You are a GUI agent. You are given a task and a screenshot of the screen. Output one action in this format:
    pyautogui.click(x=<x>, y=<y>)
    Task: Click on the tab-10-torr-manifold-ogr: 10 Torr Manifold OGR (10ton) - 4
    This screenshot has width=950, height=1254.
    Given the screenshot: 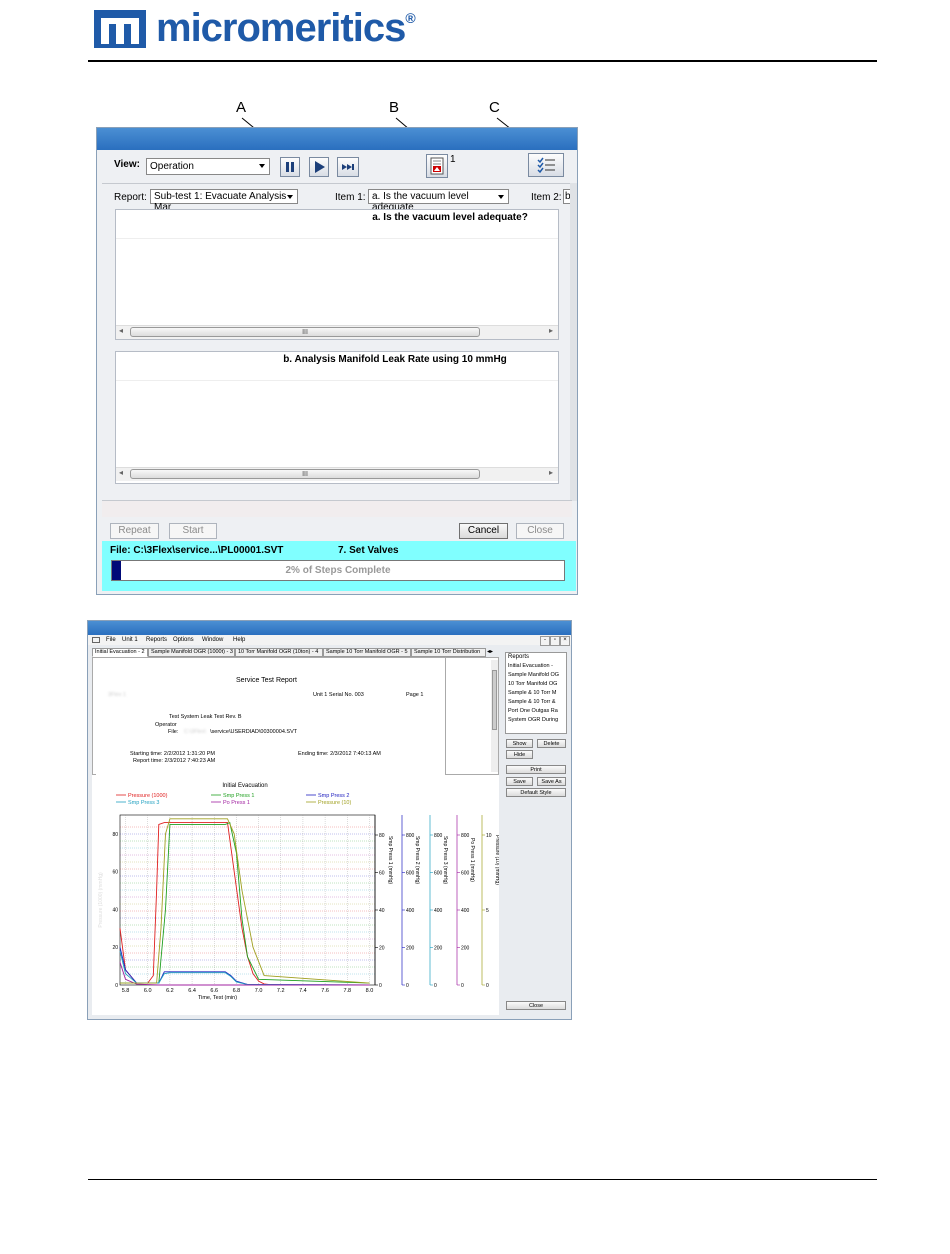 What is the action you would take?
    pyautogui.click(x=279, y=652)
    